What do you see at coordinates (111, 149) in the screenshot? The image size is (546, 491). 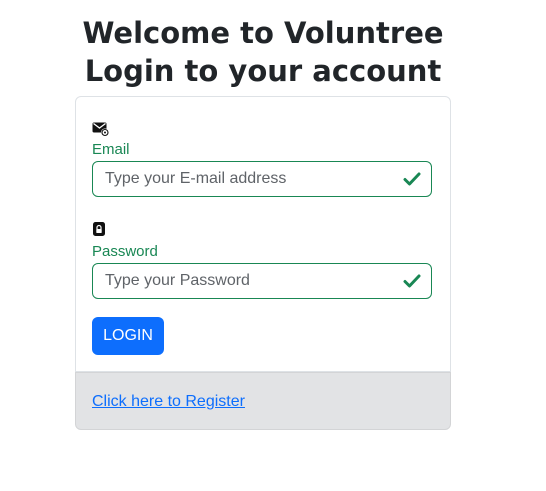 I see `email-label: Email` at bounding box center [111, 149].